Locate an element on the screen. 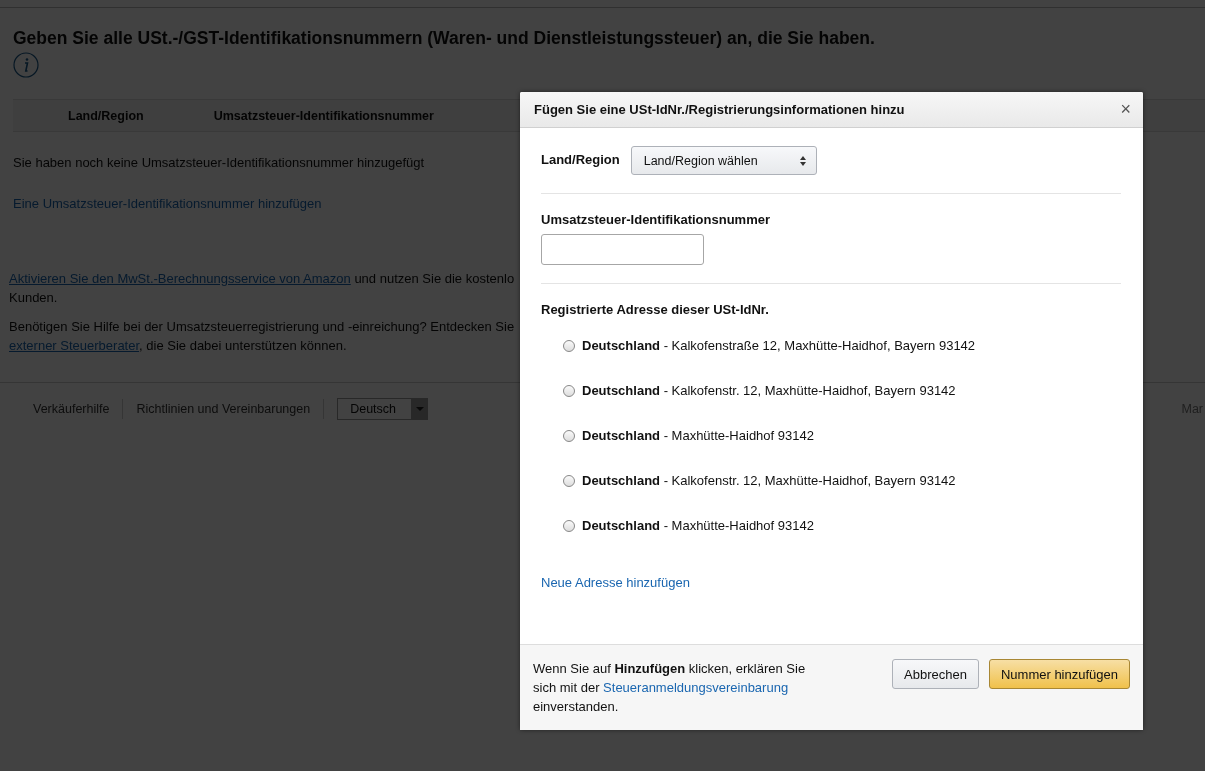 This screenshot has height=771, width=1205. dialog-title: Fügen Sie eine USt-IdNr./Registrierungsinformationen hinzu is located at coordinates (719, 109).